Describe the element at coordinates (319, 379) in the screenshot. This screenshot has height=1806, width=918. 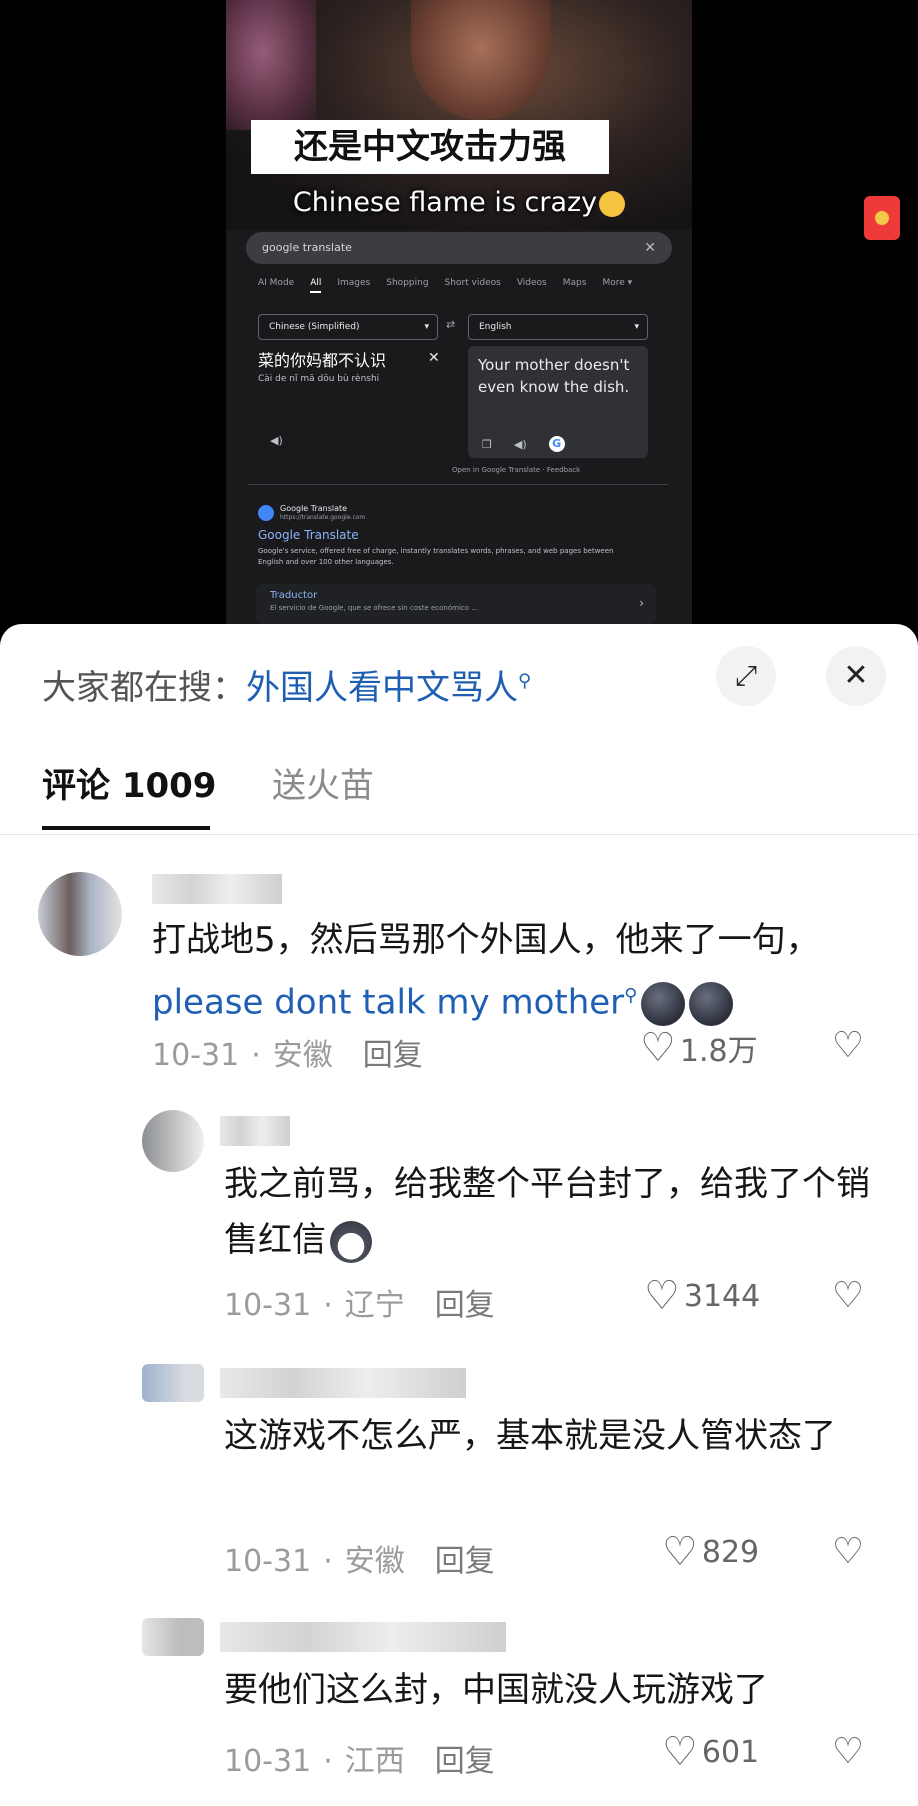
I see `source-pinyin: Cài de nǐ mā dōu bù rènshi` at that location.